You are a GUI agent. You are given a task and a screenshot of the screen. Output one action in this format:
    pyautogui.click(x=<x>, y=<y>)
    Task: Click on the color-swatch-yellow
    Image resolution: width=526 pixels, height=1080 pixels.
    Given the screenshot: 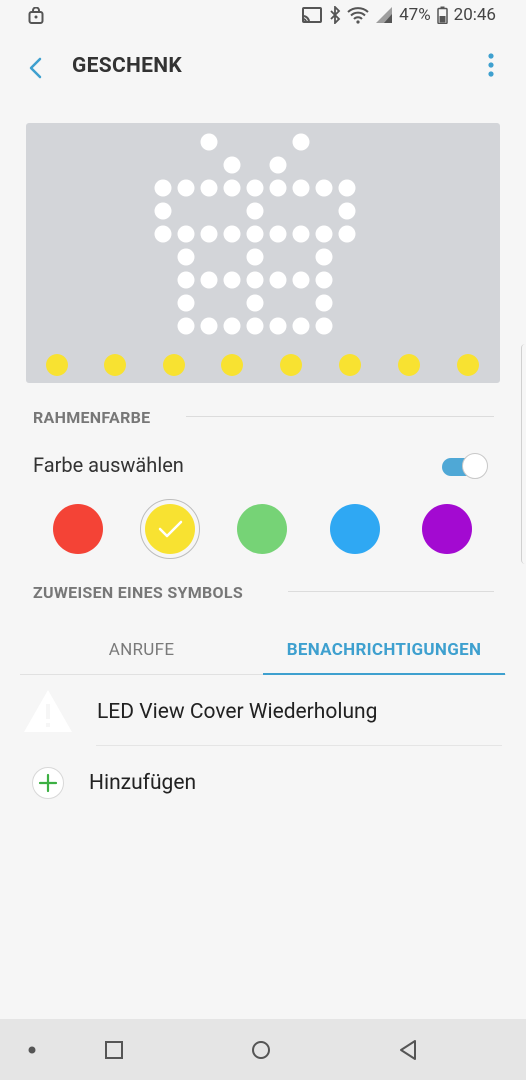 What is the action you would take?
    pyautogui.click(x=170, y=529)
    